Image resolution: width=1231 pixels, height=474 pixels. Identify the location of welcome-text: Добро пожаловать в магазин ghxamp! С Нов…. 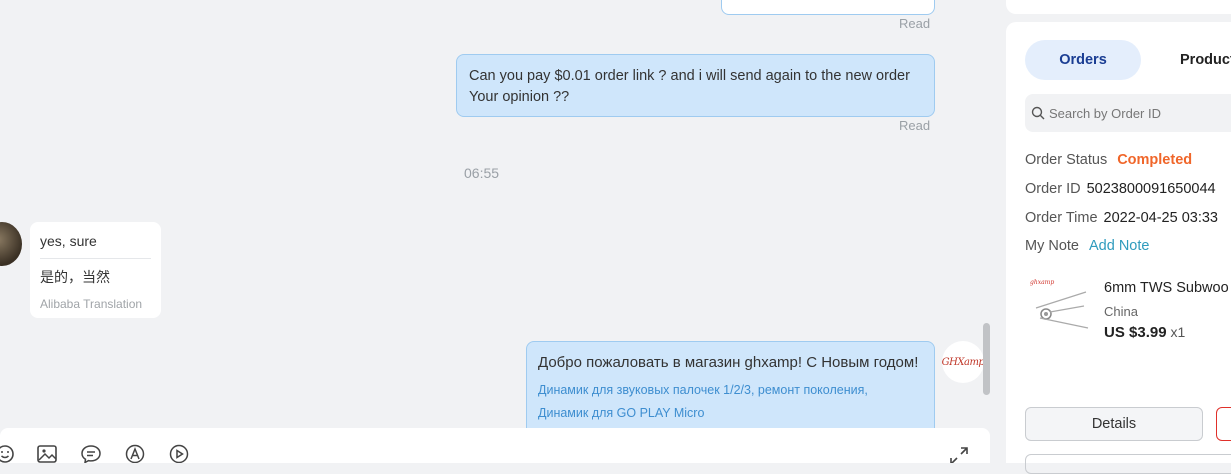
(728, 362).